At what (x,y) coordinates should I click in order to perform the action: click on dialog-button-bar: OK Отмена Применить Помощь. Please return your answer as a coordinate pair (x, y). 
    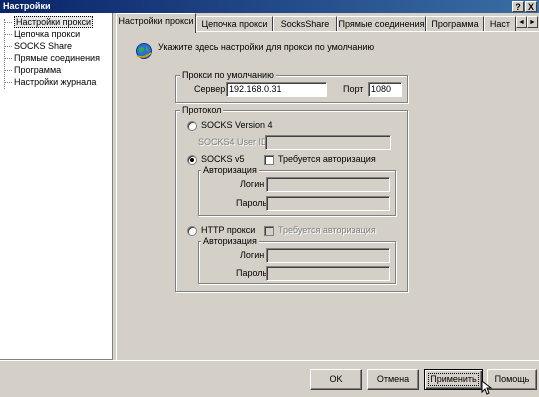
    Looking at the image, I should click on (269, 377).